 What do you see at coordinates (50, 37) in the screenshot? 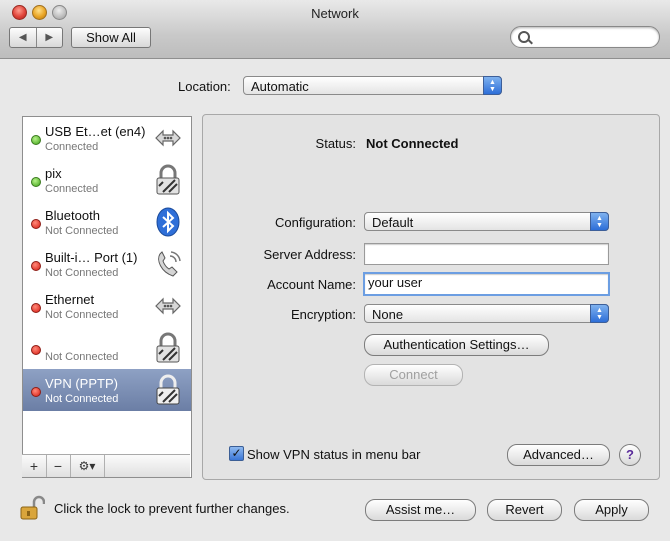
I see `forward-button: ▶` at bounding box center [50, 37].